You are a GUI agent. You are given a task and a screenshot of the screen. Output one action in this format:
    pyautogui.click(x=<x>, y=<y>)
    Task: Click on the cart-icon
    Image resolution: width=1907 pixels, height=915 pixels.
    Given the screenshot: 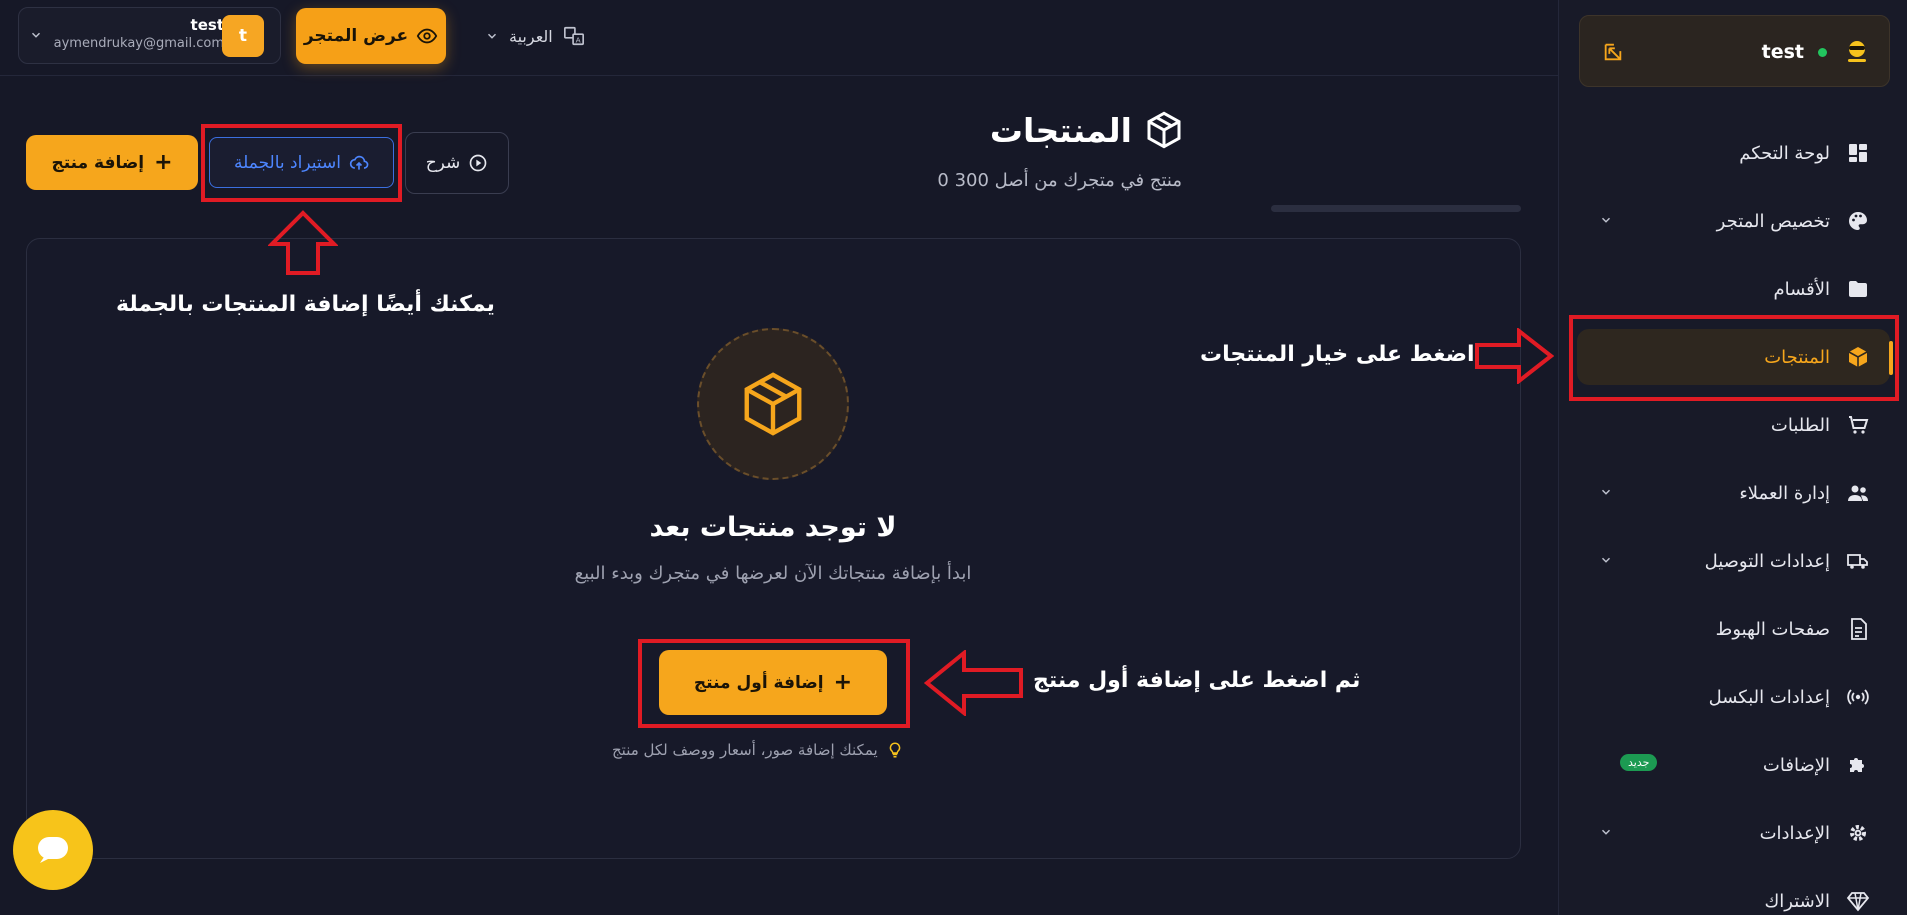 What is the action you would take?
    pyautogui.click(x=1858, y=425)
    